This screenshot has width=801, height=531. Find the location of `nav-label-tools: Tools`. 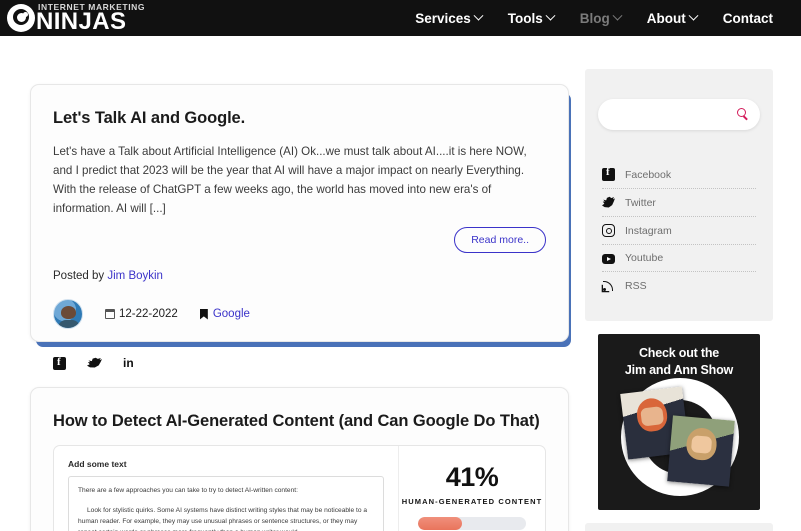

nav-label-tools: Tools is located at coordinates (525, 18).